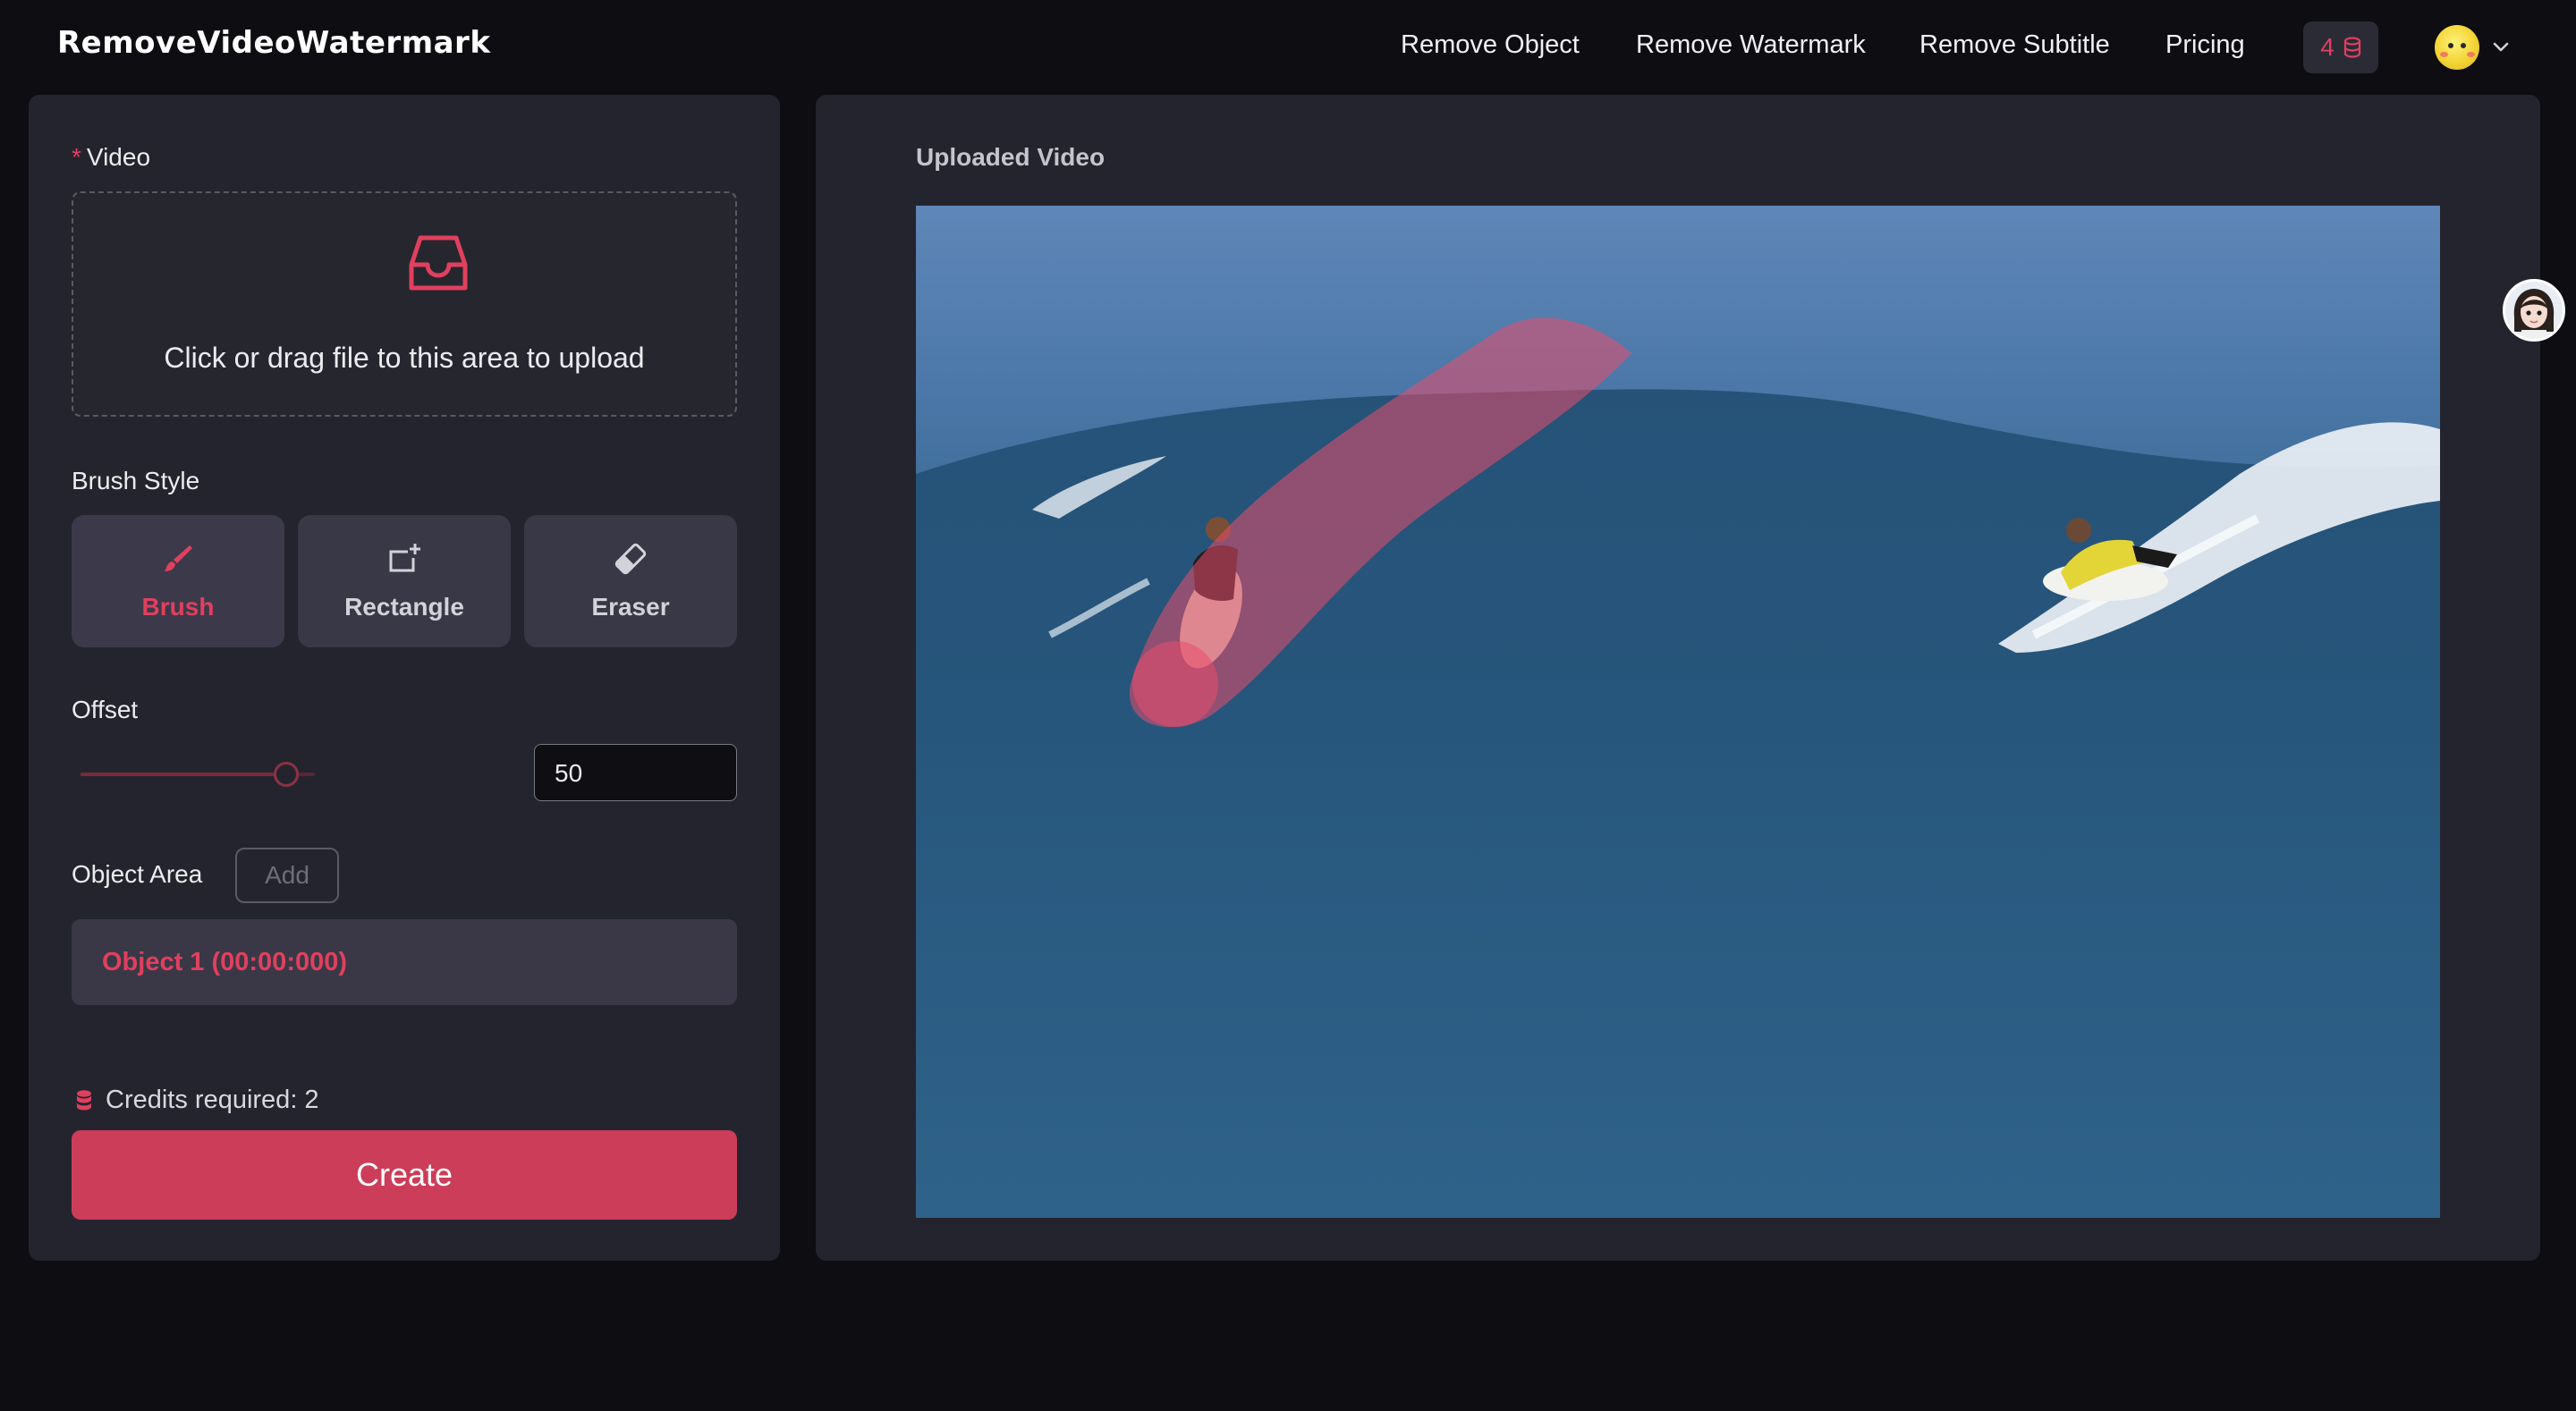 Image resolution: width=2576 pixels, height=1411 pixels. I want to click on brush-option-label: Brush, so click(178, 607).